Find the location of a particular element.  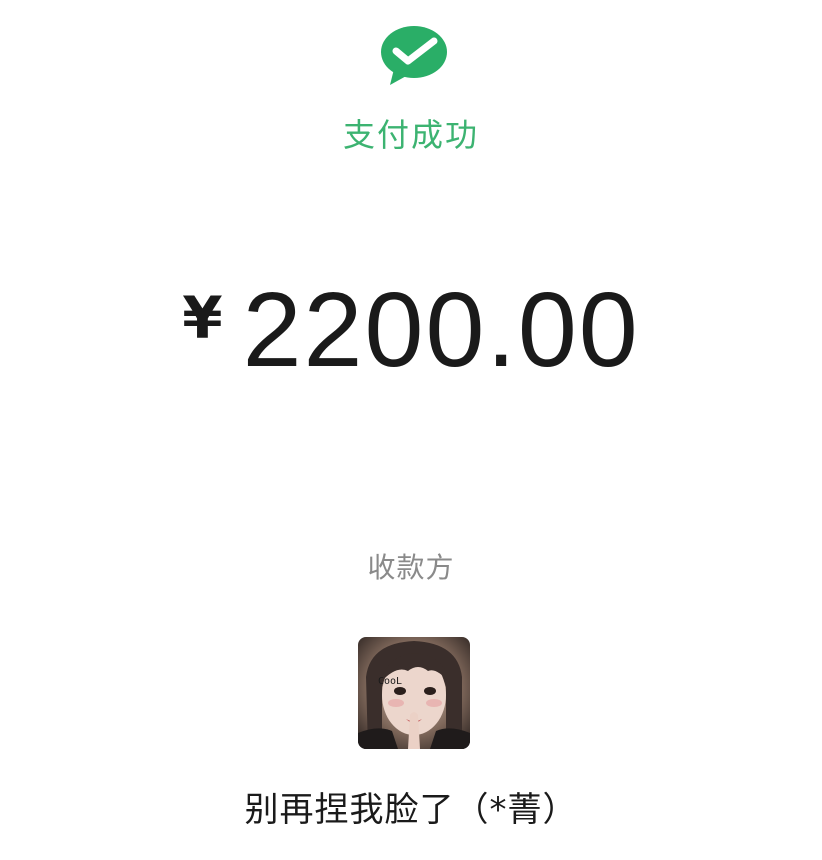

payment-amount: ¥2200.00 is located at coordinates (411, 330).